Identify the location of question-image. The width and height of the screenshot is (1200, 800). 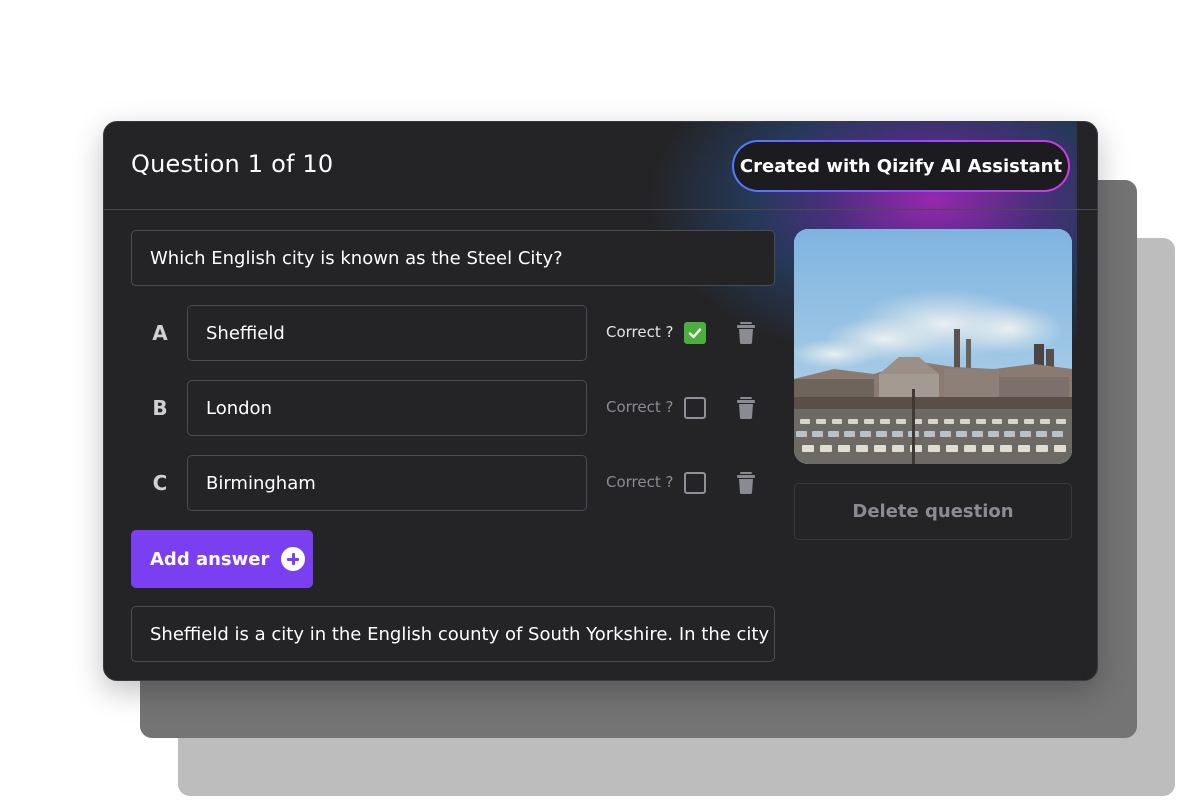
(933, 346).